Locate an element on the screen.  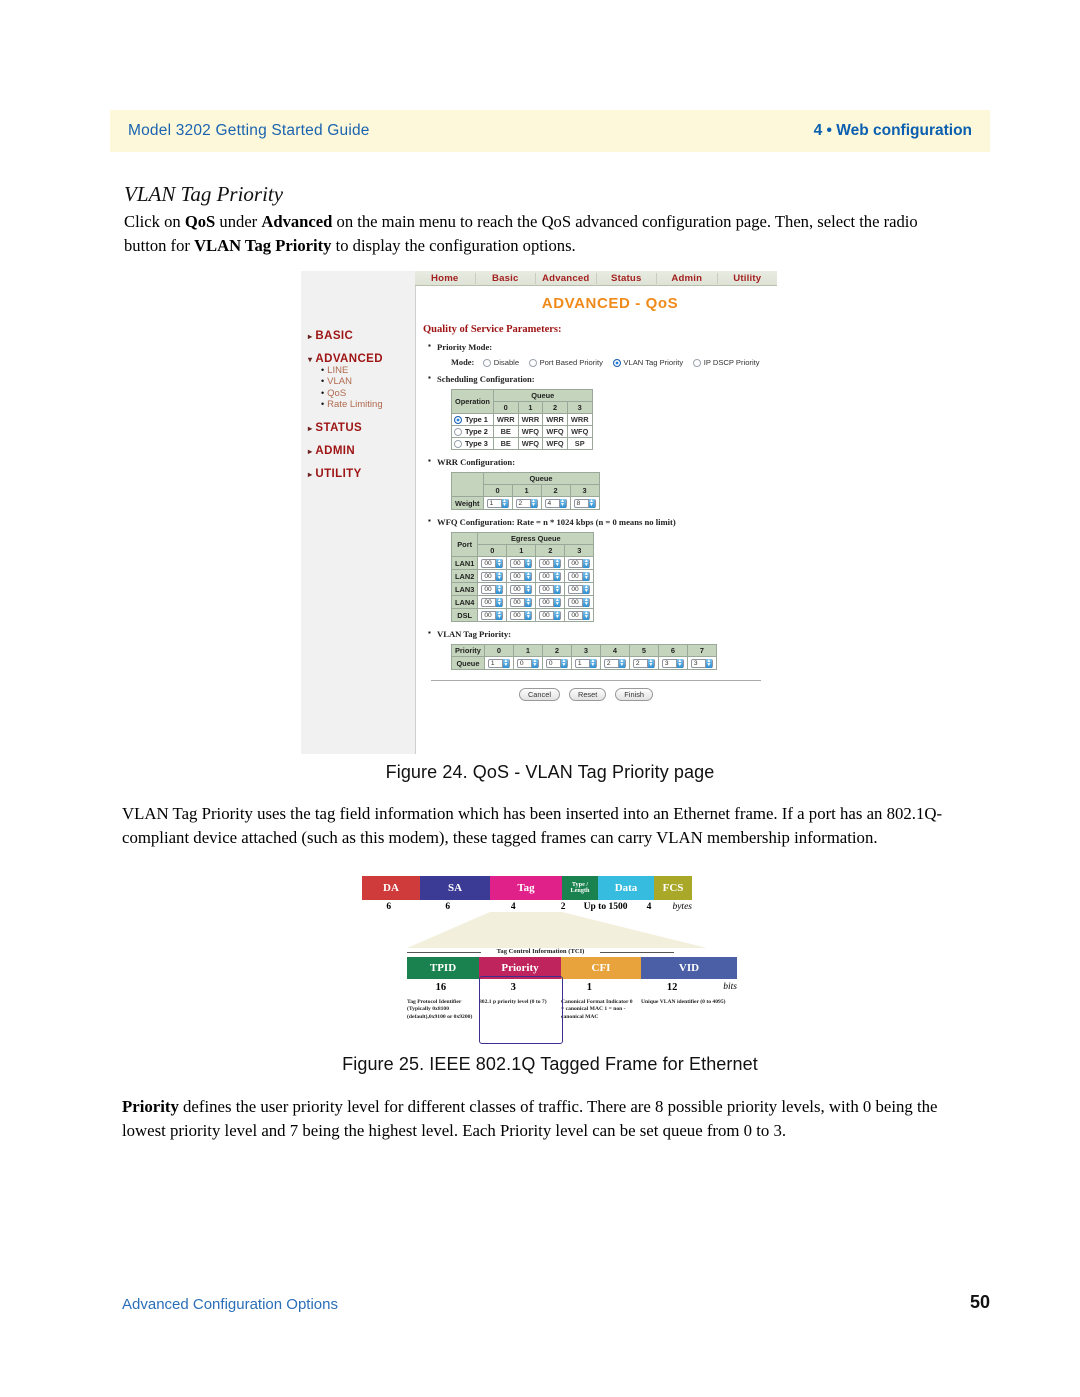
queue-cell-p2: 0 ▲ ▼ is located at coordinates (556, 663).